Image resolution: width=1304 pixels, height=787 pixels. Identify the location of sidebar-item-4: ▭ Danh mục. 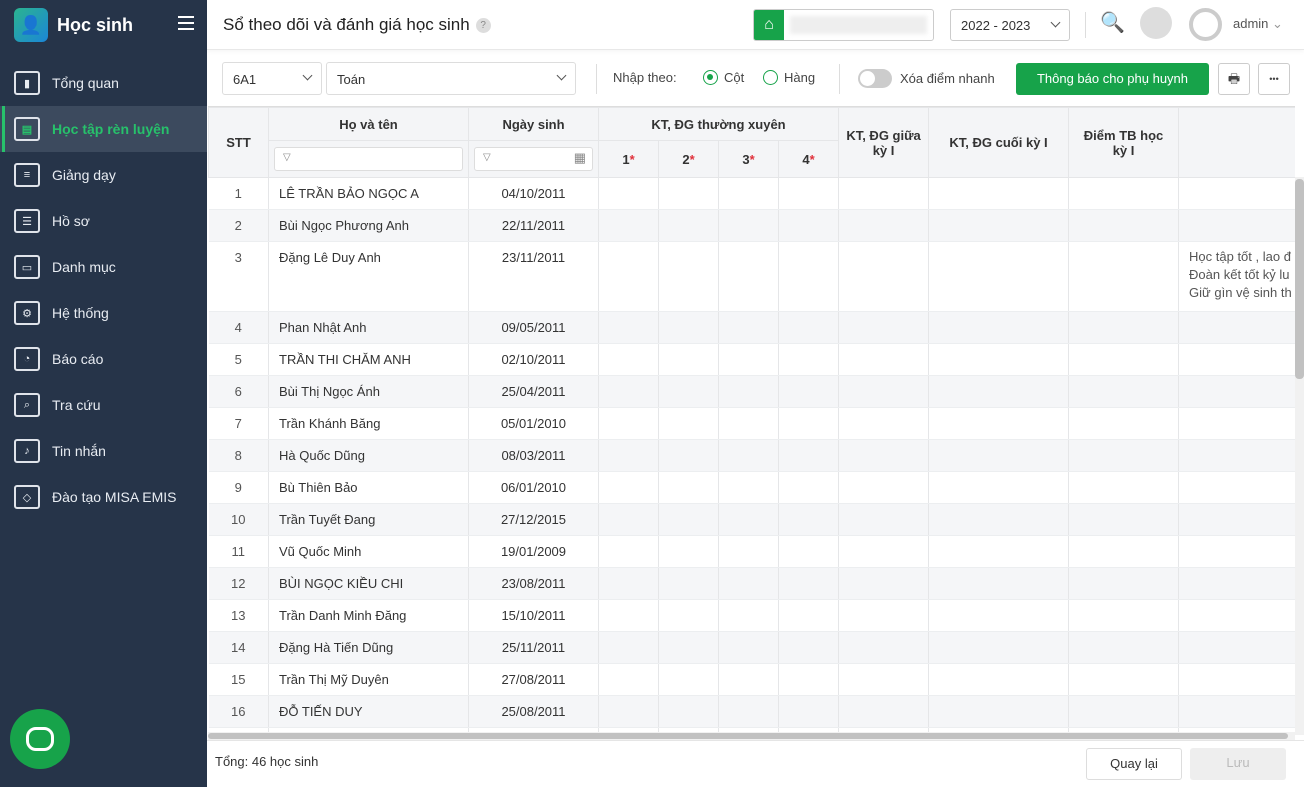
(103, 267).